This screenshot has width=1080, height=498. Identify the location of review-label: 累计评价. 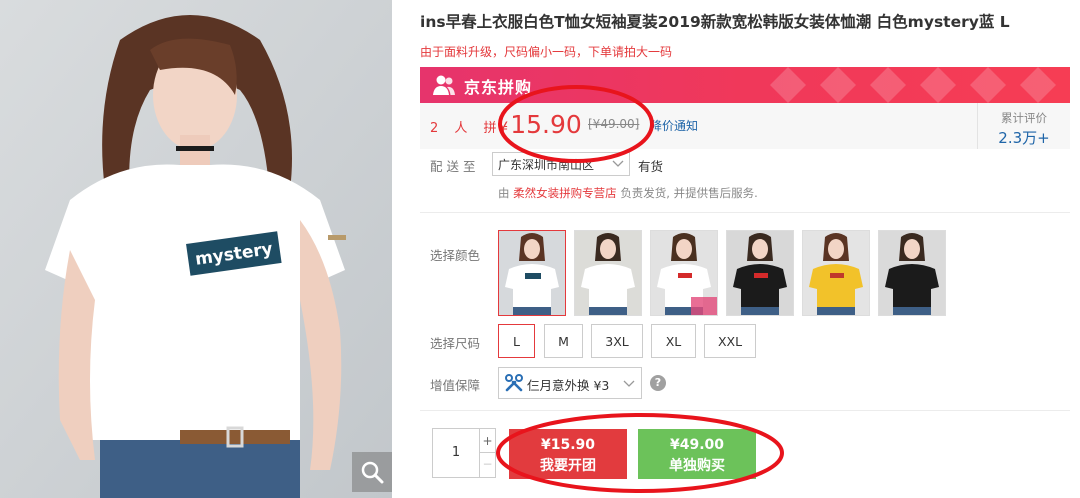
(1024, 118).